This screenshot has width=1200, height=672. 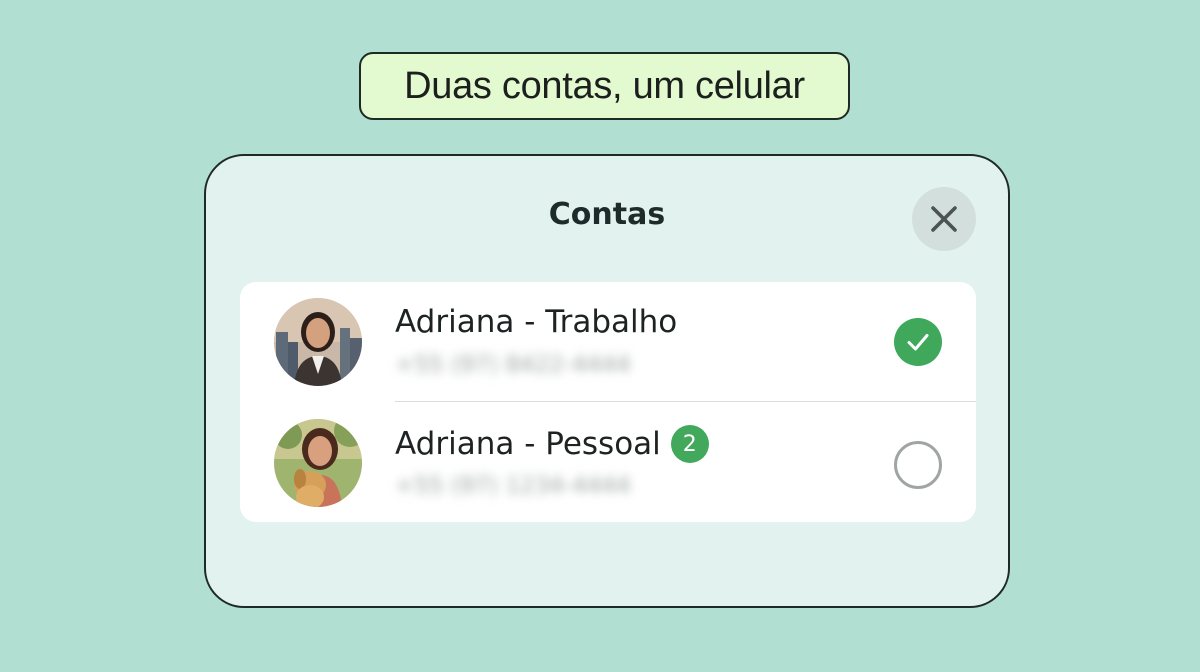 What do you see at coordinates (607, 214) in the screenshot?
I see `dialog-title: Contas` at bounding box center [607, 214].